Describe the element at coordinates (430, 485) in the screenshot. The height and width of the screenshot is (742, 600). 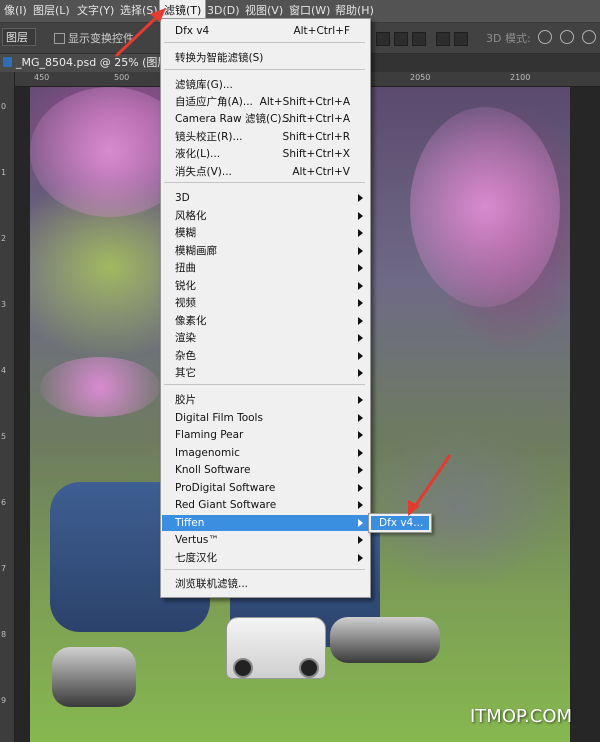
I see `arrow-to-dfx-item` at that location.